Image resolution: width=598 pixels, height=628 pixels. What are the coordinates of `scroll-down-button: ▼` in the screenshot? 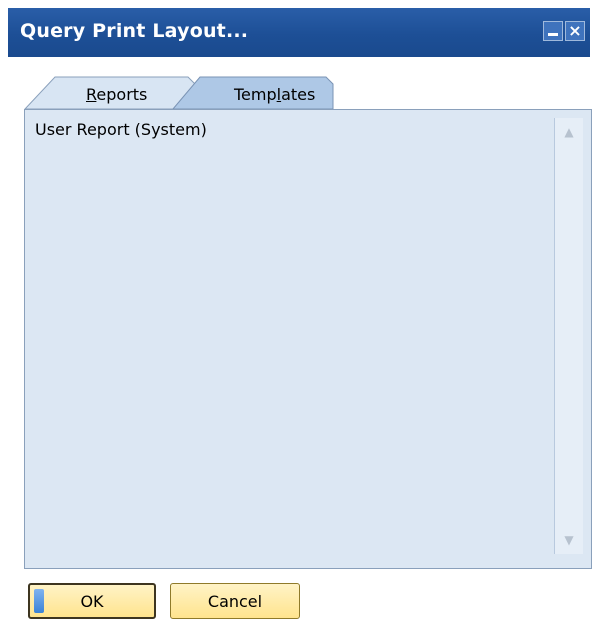 It's located at (569, 540).